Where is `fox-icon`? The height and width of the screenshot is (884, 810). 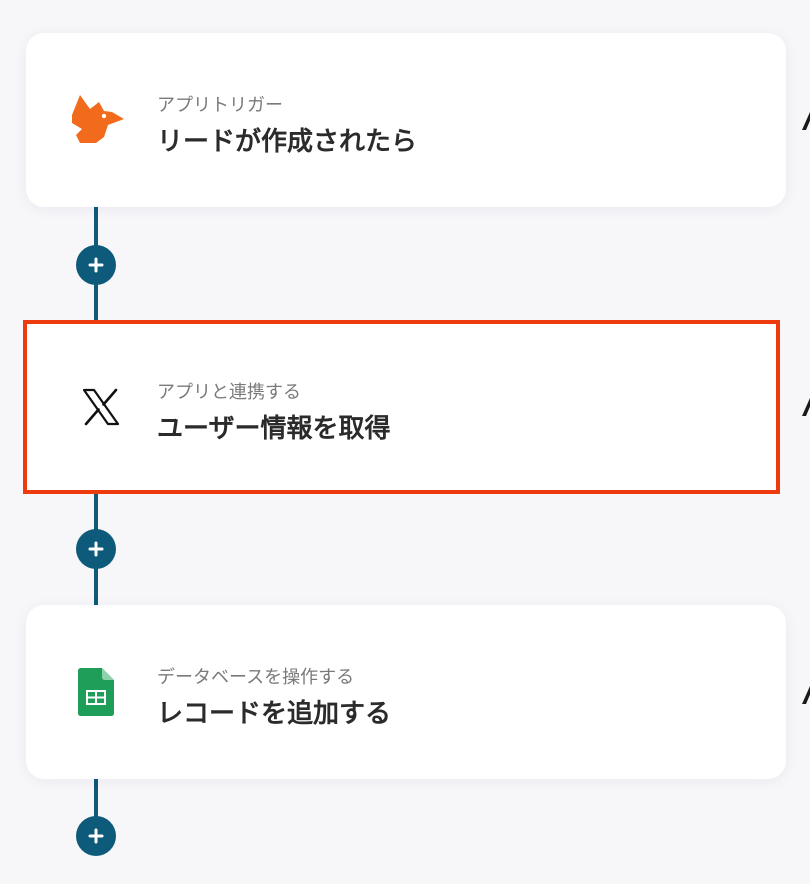 fox-icon is located at coordinates (96, 120).